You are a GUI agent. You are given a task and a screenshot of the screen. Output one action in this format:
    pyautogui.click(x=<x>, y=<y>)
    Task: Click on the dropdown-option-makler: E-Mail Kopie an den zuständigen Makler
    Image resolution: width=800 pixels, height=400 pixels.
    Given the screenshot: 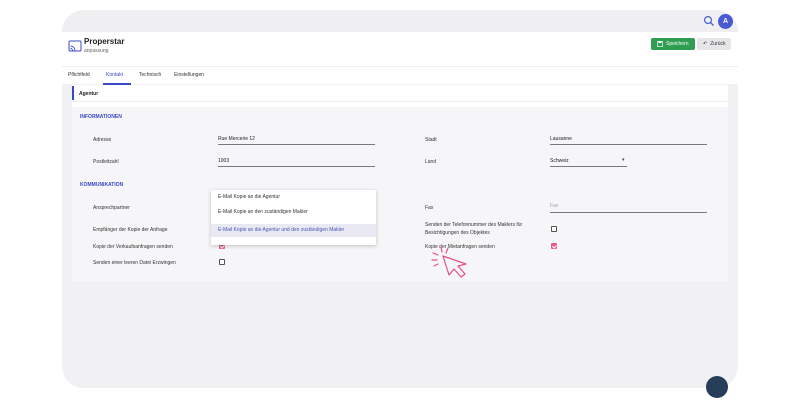 What is the action you would take?
    pyautogui.click(x=293, y=212)
    